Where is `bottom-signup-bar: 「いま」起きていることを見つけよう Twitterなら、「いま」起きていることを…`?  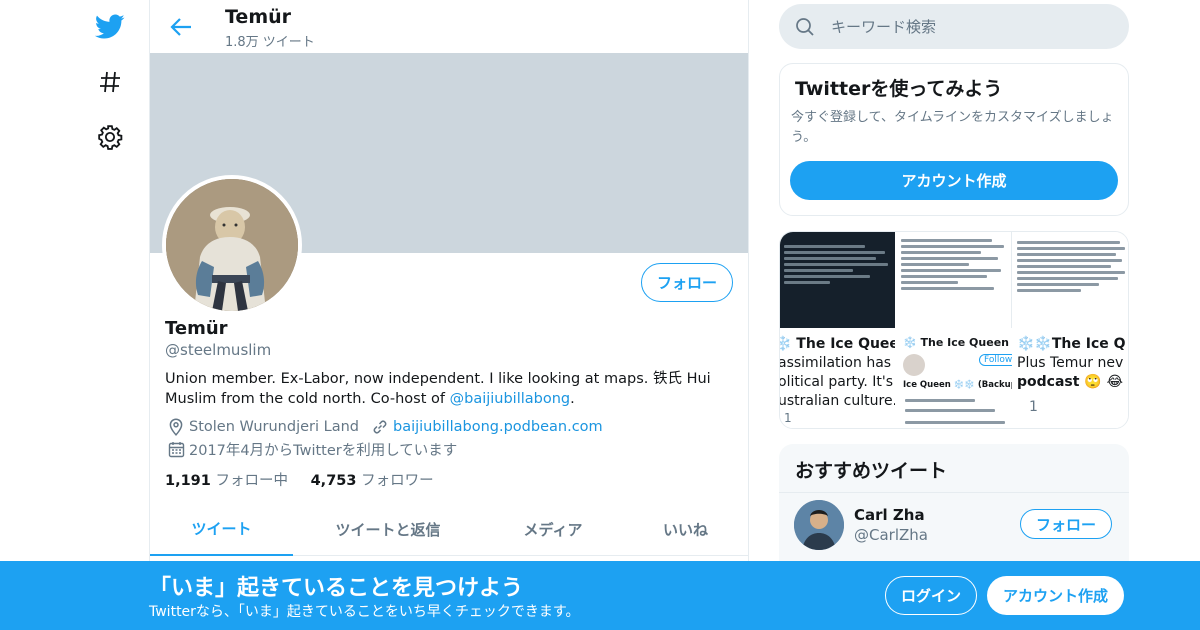 bottom-signup-bar: 「いま」起きていることを見つけよう Twitterなら、「いま」起きていることを… is located at coordinates (600, 595).